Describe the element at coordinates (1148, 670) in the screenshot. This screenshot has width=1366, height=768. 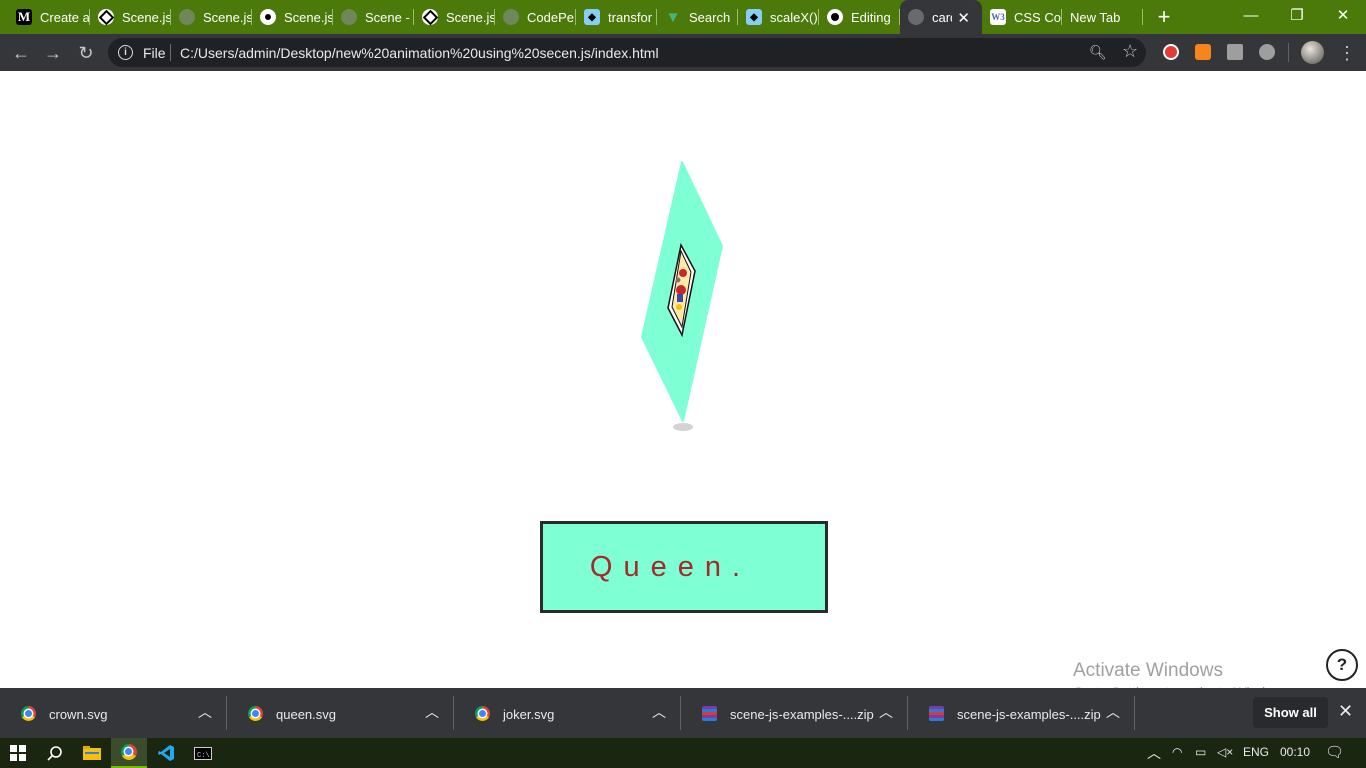
I see `activate-windows-title: Activate Windows` at that location.